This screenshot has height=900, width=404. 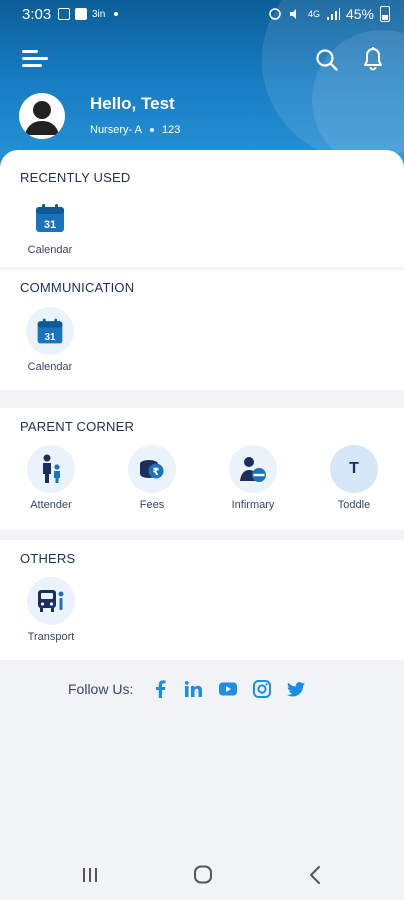 I want to click on silent-icon, so click(x=292, y=14).